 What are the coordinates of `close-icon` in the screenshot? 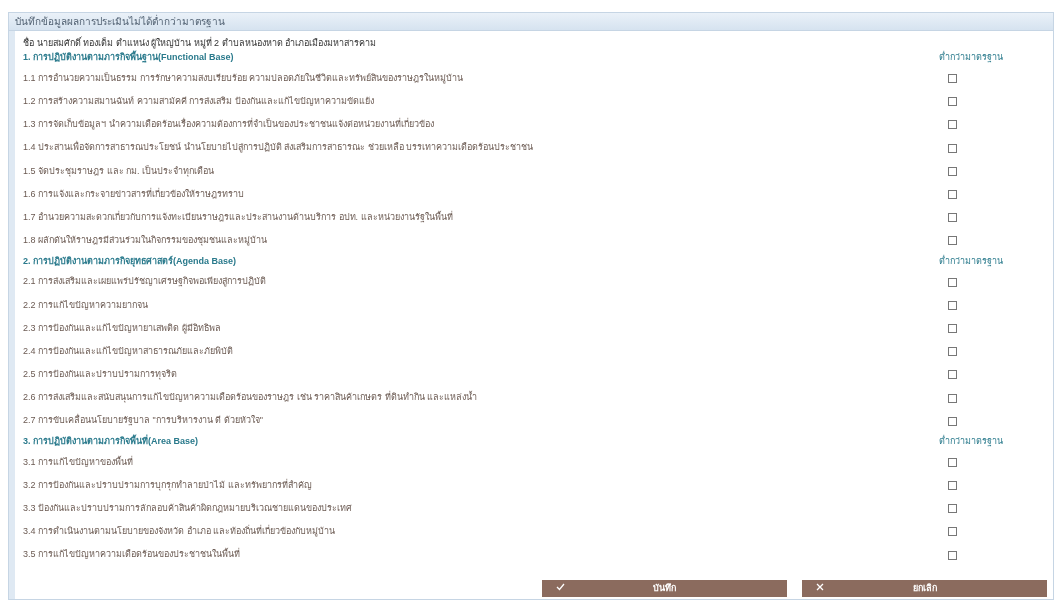 It's located at (820, 587).